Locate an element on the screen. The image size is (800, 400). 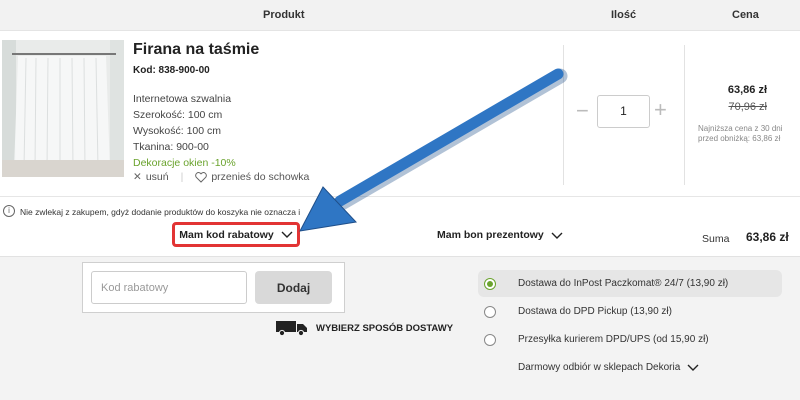
quantity-increase-button: + is located at coordinates (660, 110).